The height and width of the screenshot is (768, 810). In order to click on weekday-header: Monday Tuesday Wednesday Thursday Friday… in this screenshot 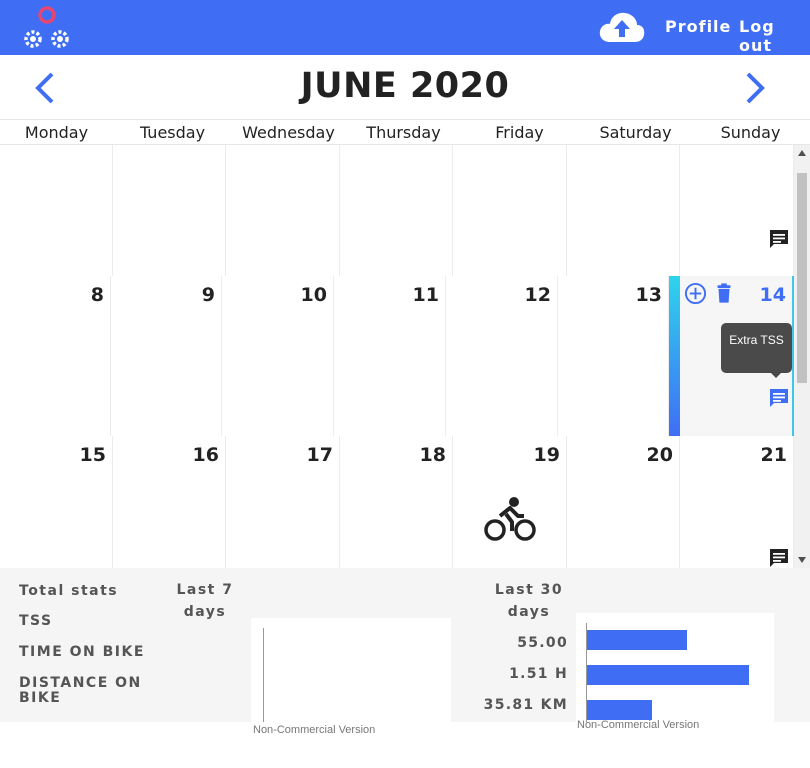, I will do `click(405, 132)`.